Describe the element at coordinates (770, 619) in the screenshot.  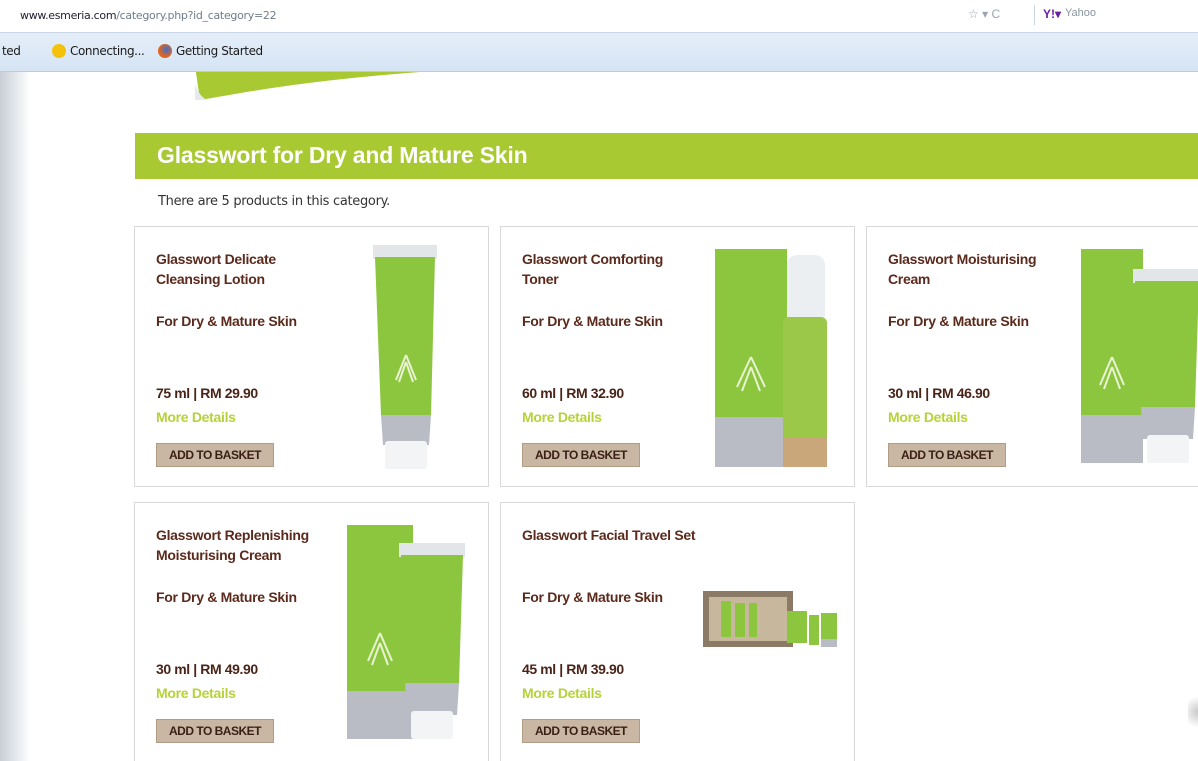
I see `travel-set-image` at that location.